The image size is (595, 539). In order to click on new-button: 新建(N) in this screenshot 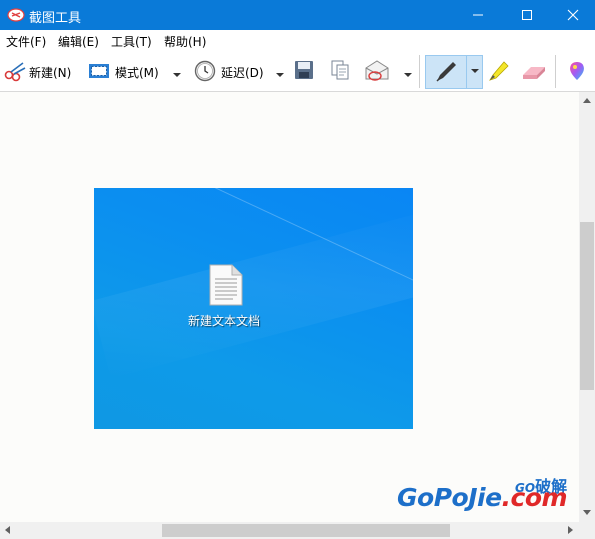, I will do `click(39, 71)`.